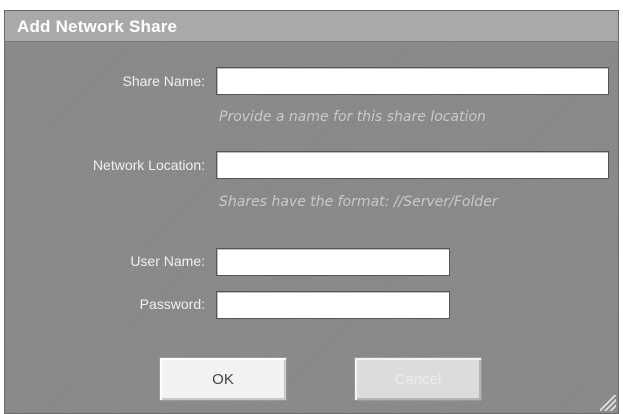 This screenshot has height=414, width=623. What do you see at coordinates (608, 403) in the screenshot?
I see `resize-grip-icon` at bounding box center [608, 403].